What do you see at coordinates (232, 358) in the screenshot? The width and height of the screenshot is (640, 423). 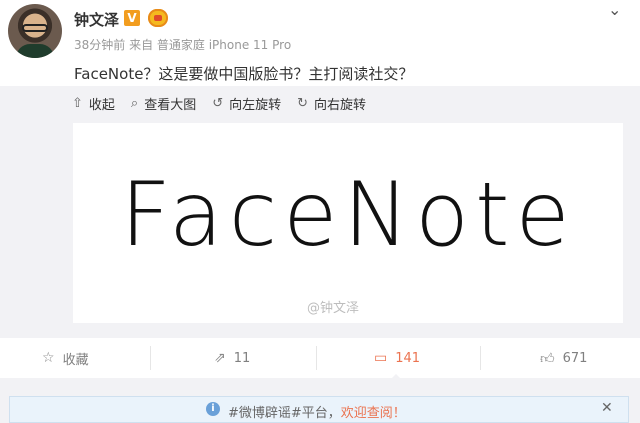 I see `repost-button: ⇗ 11` at bounding box center [232, 358].